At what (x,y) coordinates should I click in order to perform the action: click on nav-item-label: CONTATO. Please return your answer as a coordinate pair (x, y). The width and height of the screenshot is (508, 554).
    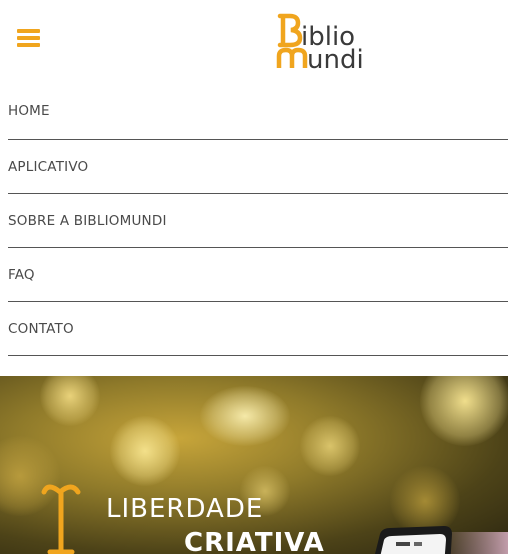
    Looking at the image, I should click on (41, 329).